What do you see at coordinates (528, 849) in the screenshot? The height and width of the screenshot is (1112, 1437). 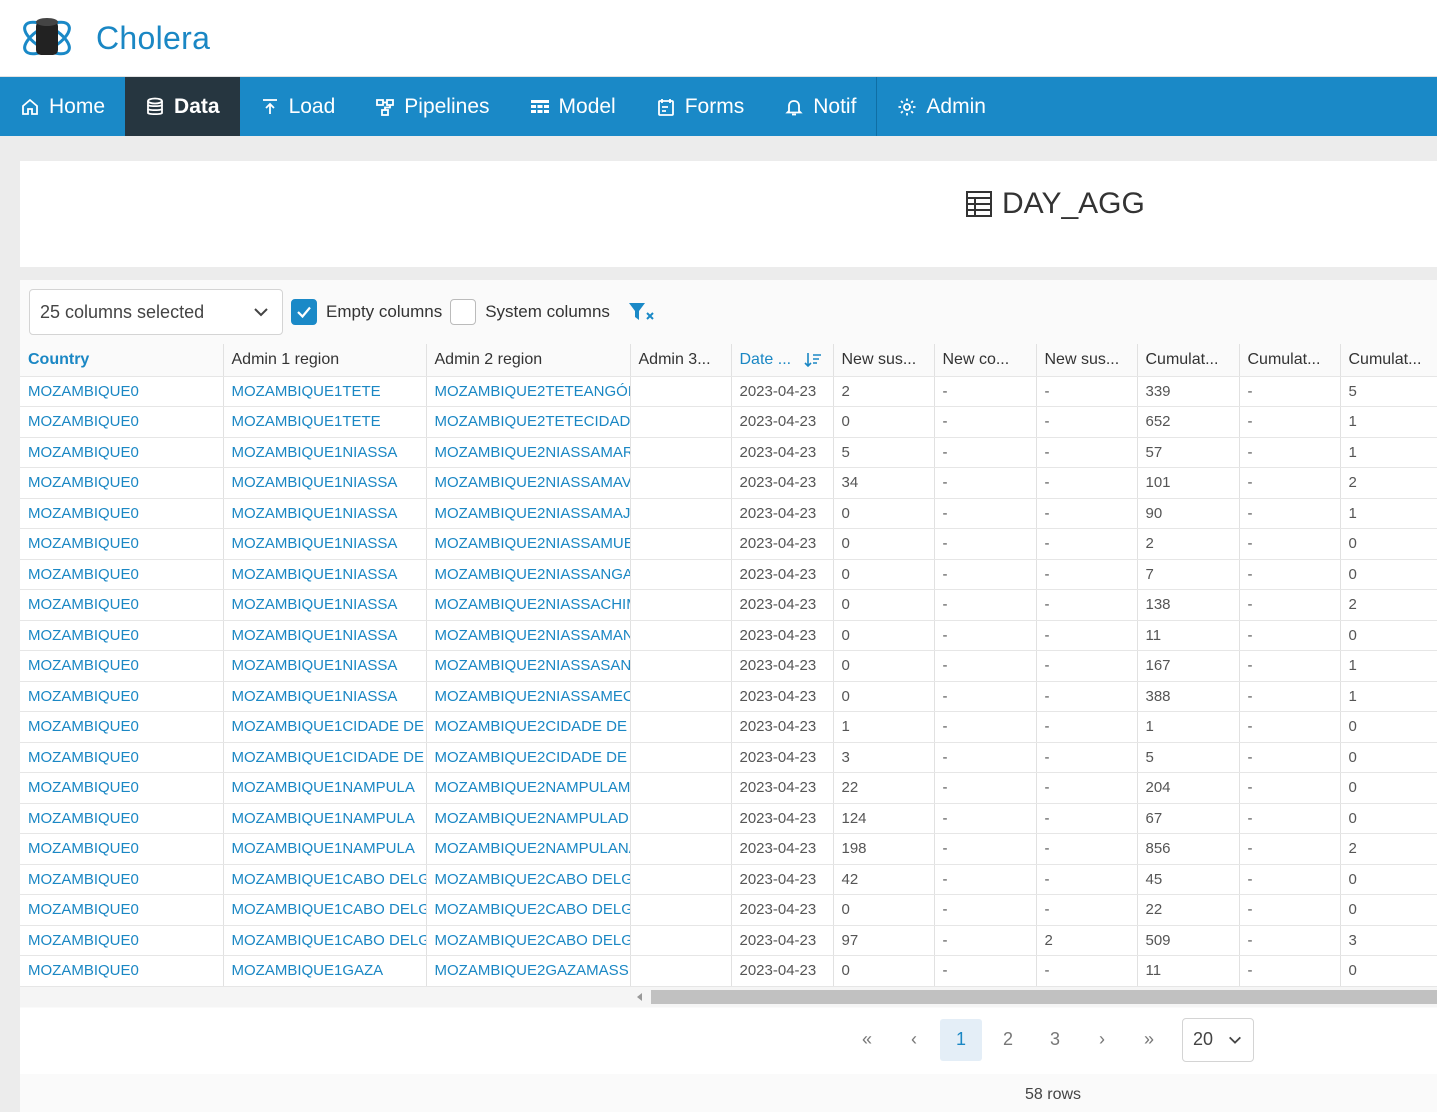 I see `cell-admin2: MOZAMBIQUE2NAMPULANACALA` at bounding box center [528, 849].